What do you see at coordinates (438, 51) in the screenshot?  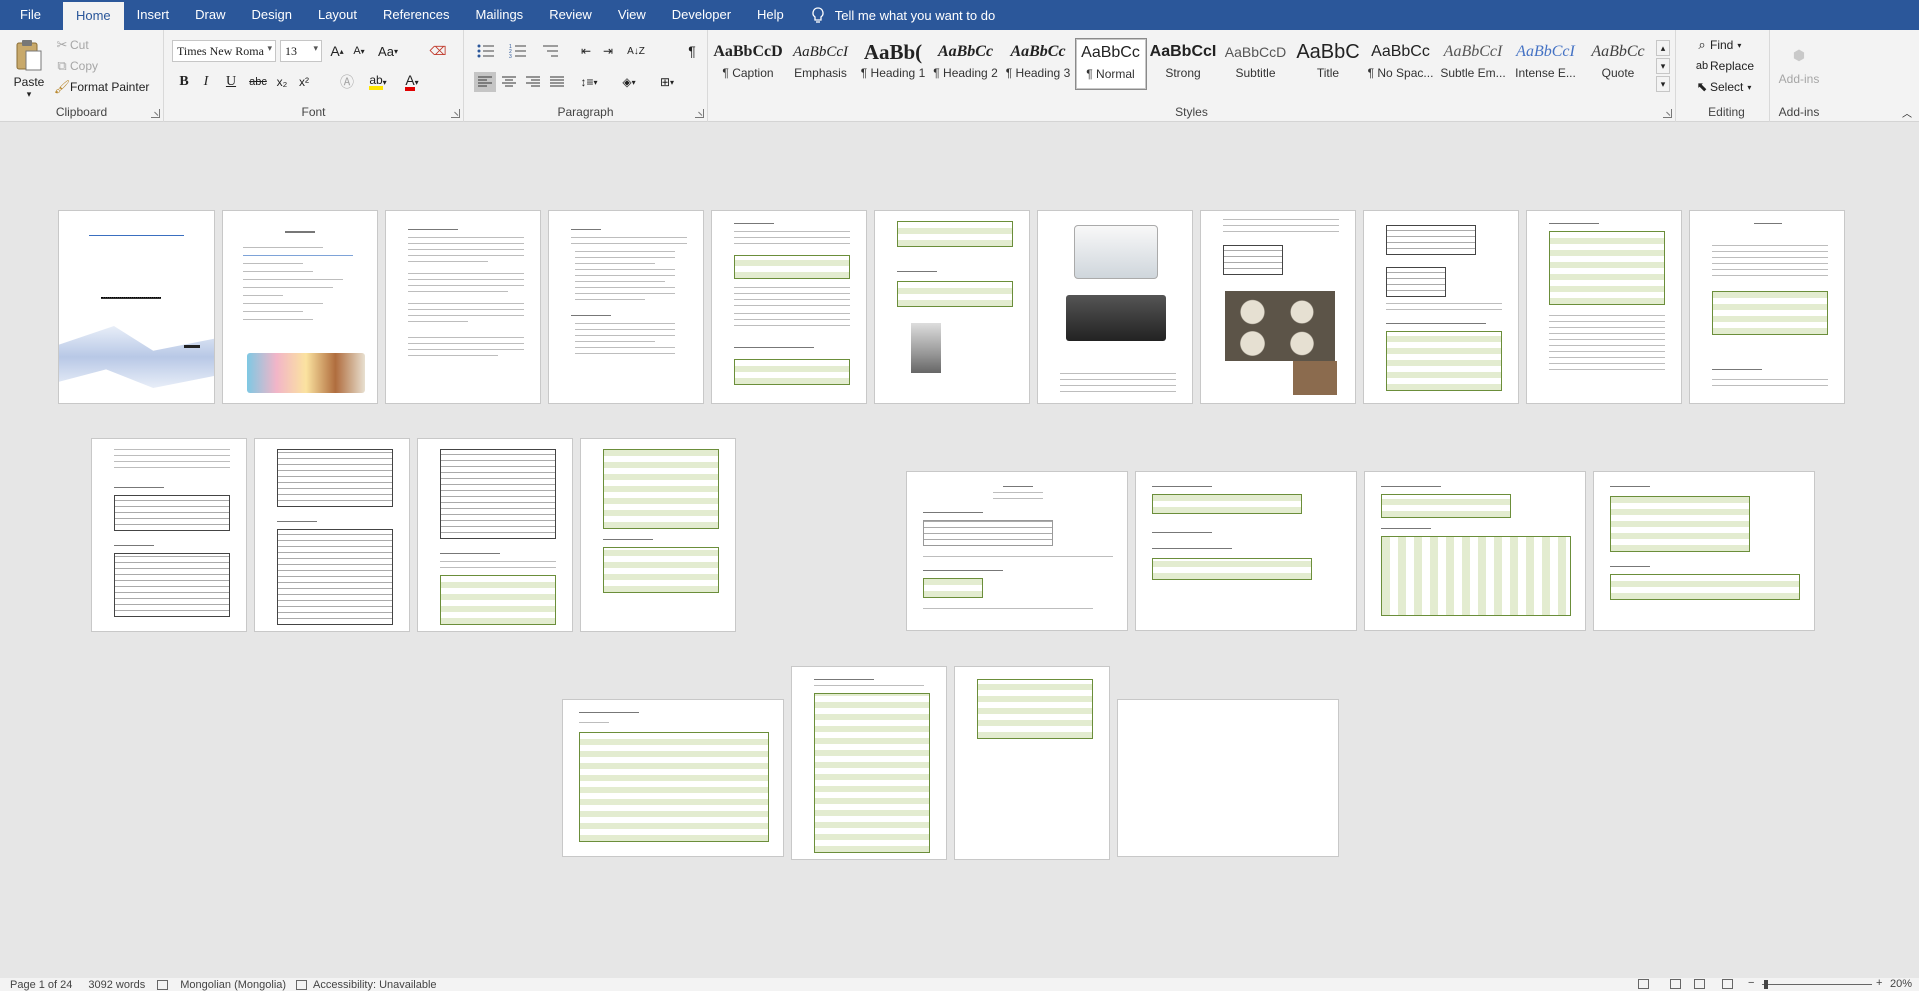 I see `clear-formatting-button: ⌫` at bounding box center [438, 51].